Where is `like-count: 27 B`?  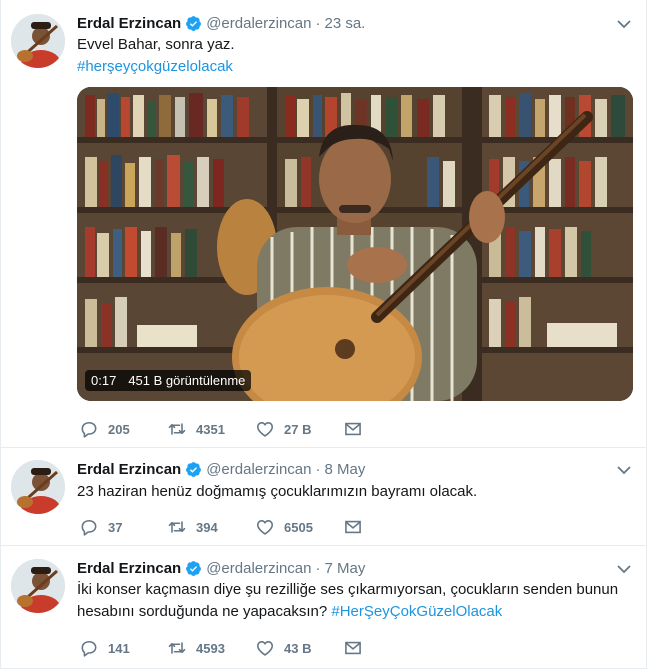
like-count: 27 B is located at coordinates (298, 429).